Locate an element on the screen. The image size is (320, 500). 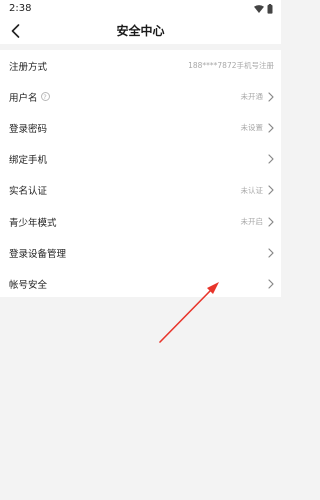
row-label-text: 登录设备管理 is located at coordinates (38, 254).